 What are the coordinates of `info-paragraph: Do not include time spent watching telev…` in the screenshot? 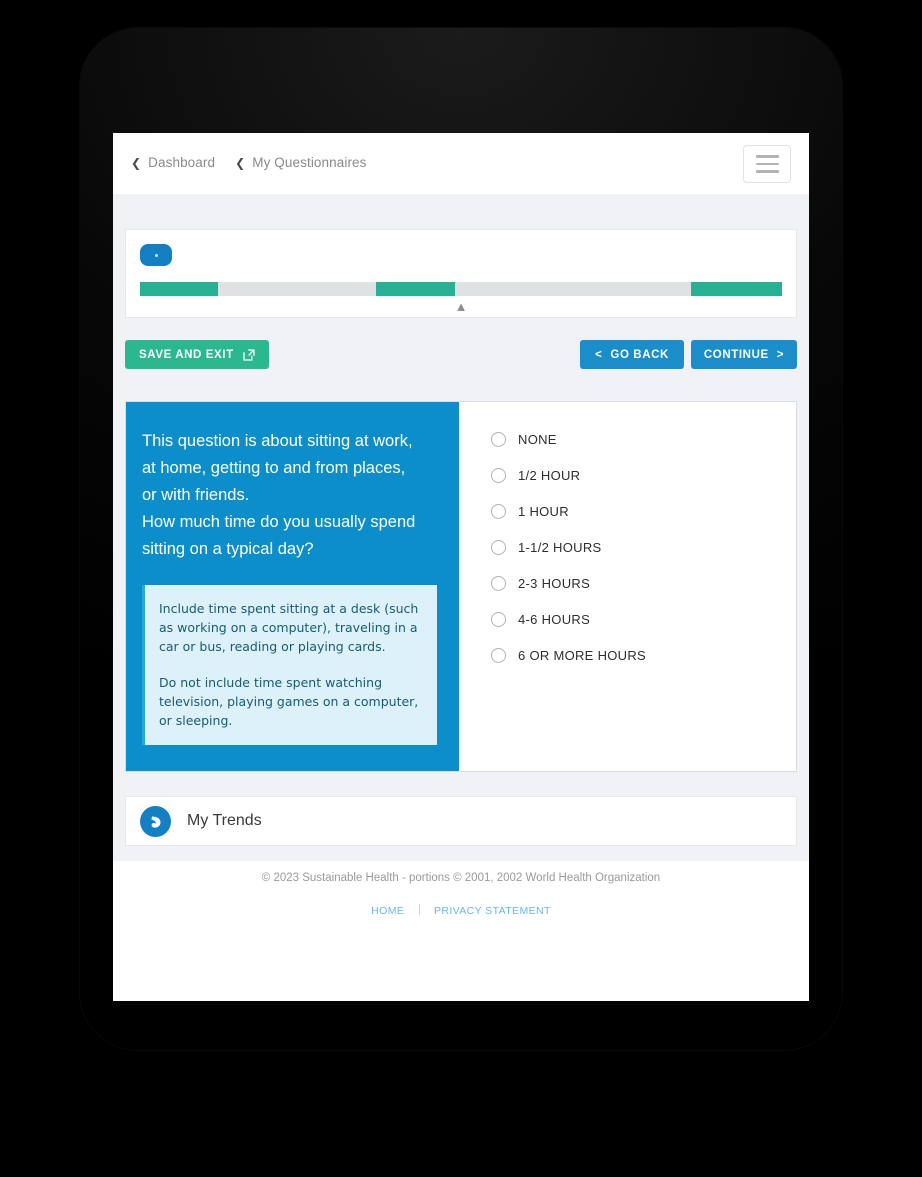 It's located at (289, 701).